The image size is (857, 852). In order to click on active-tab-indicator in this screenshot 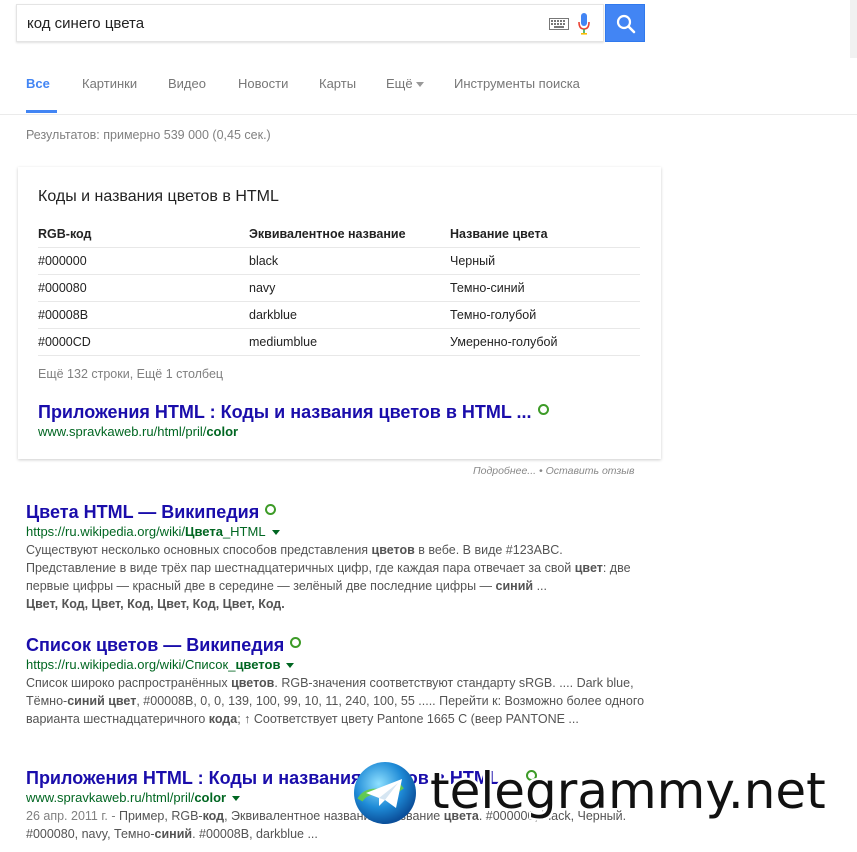, I will do `click(41, 111)`.